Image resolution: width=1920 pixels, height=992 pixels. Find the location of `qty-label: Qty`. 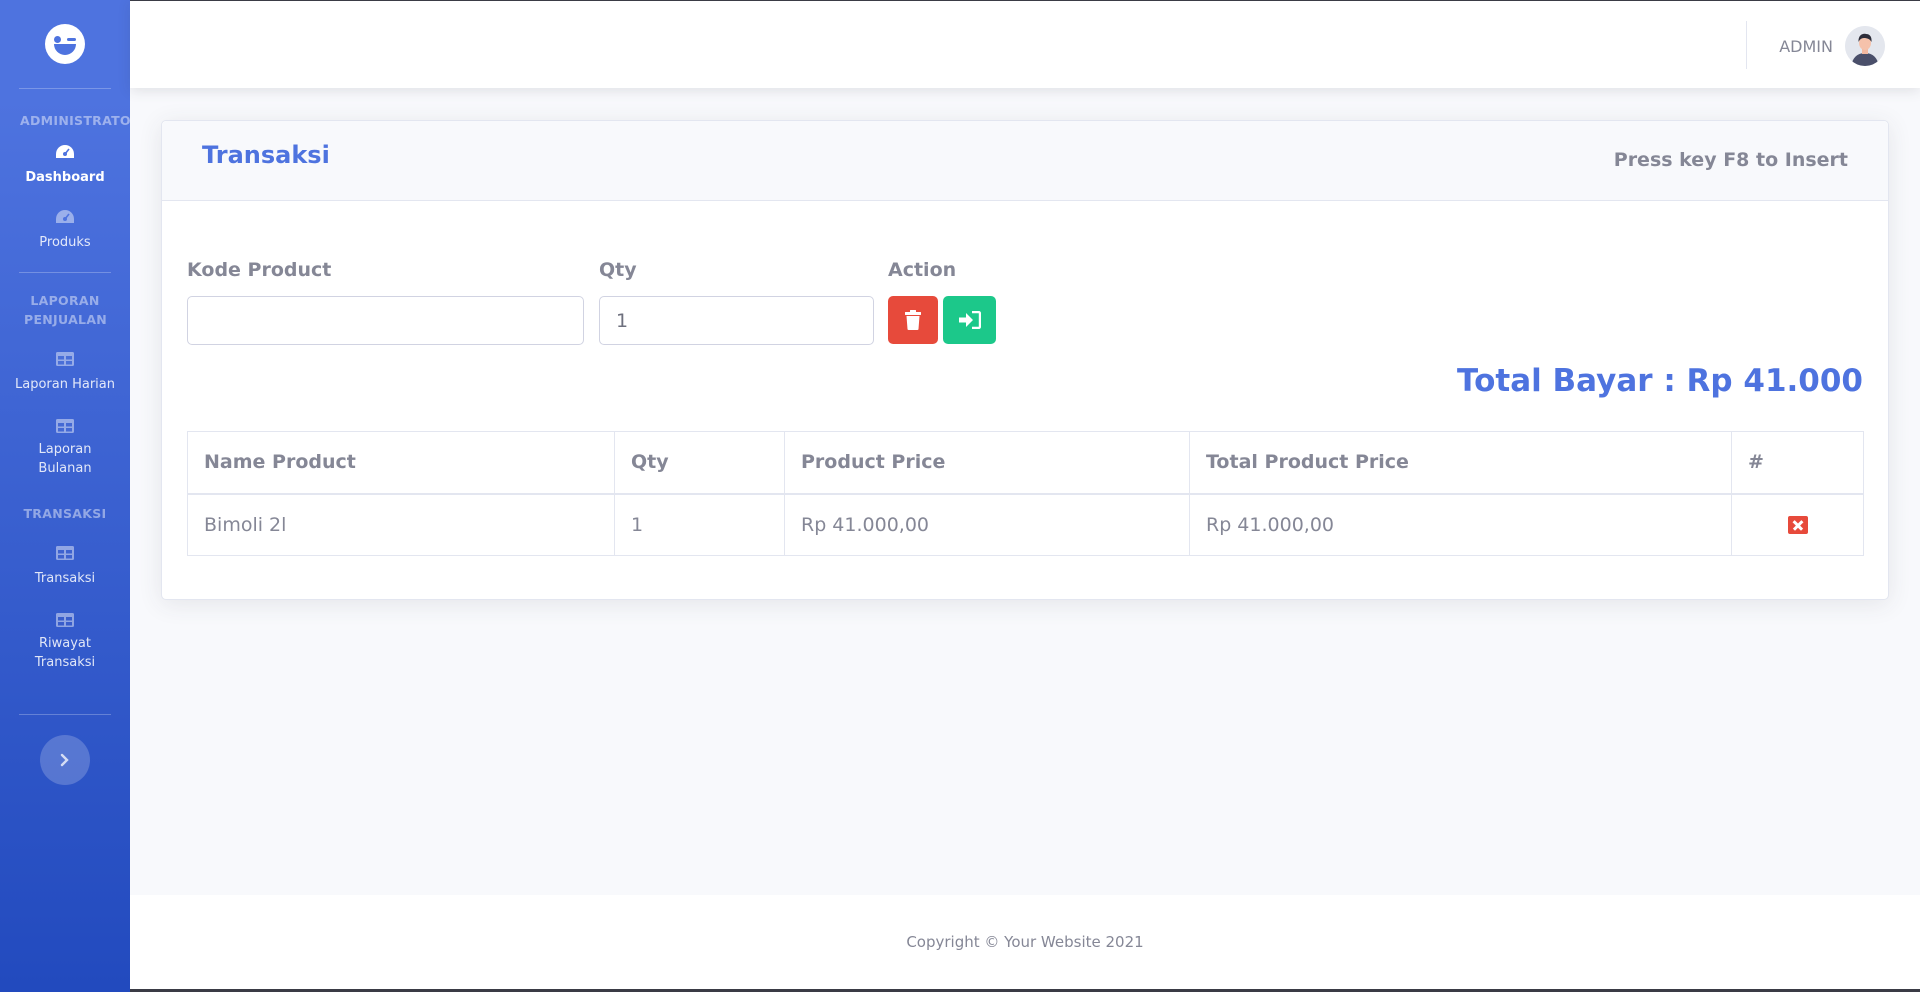

qty-label: Qty is located at coordinates (618, 270).